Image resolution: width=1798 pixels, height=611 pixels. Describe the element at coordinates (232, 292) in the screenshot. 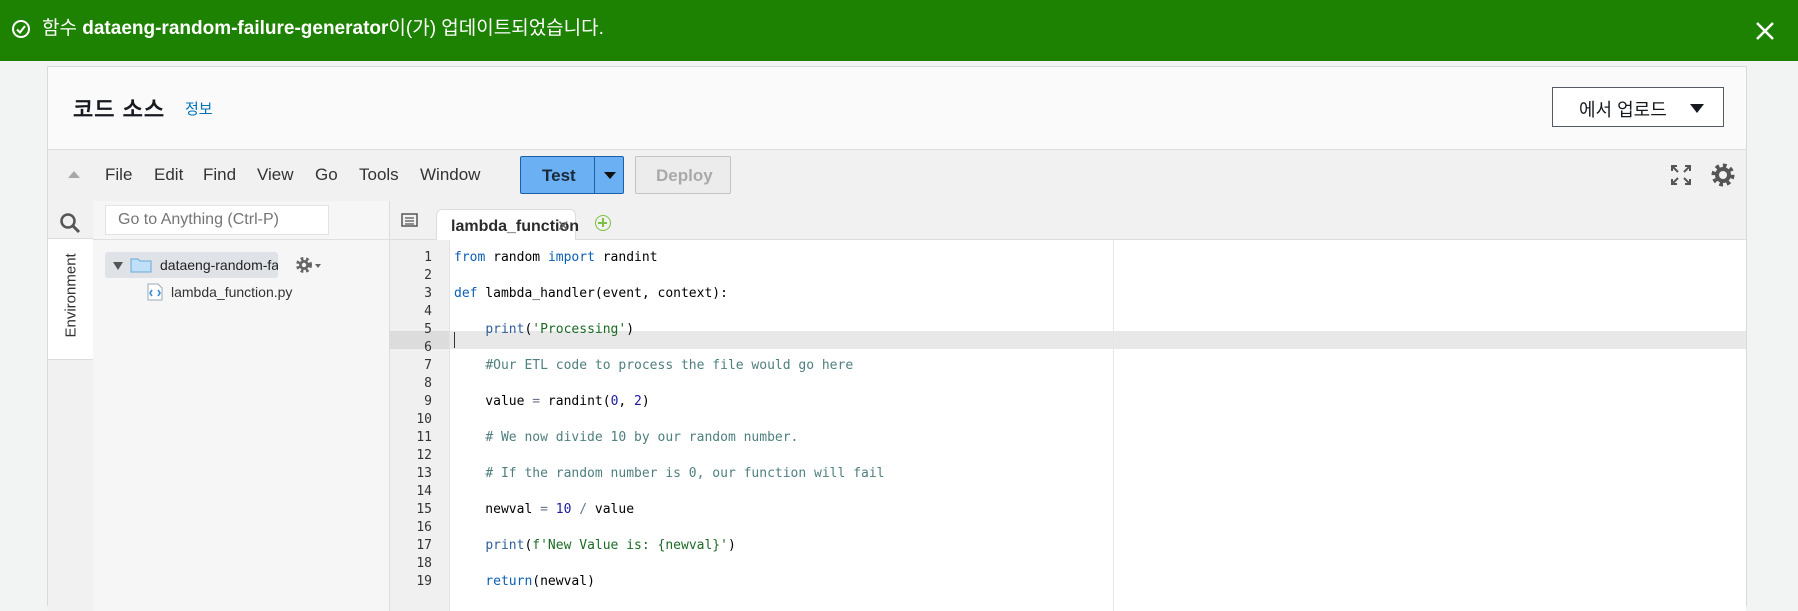

I see `file-name: lambda_function.py` at that location.